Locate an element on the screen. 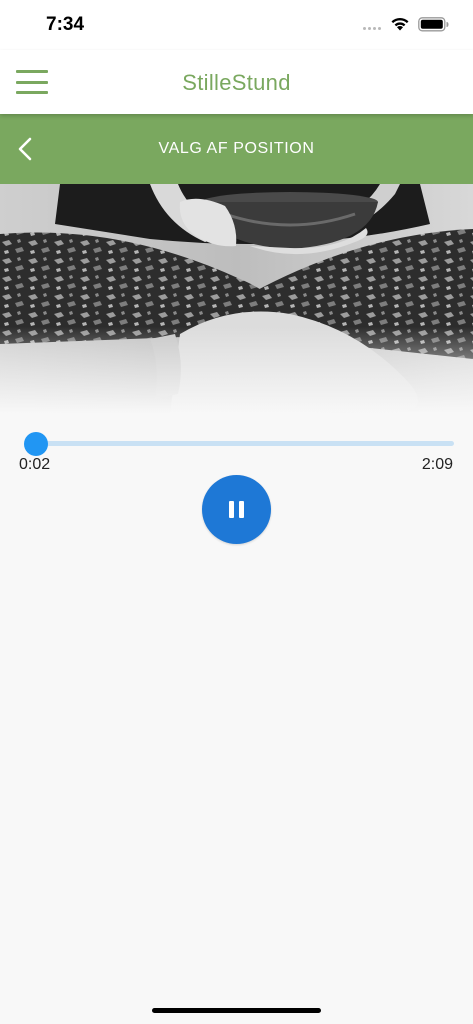  pause-icon is located at coordinates (236, 509).